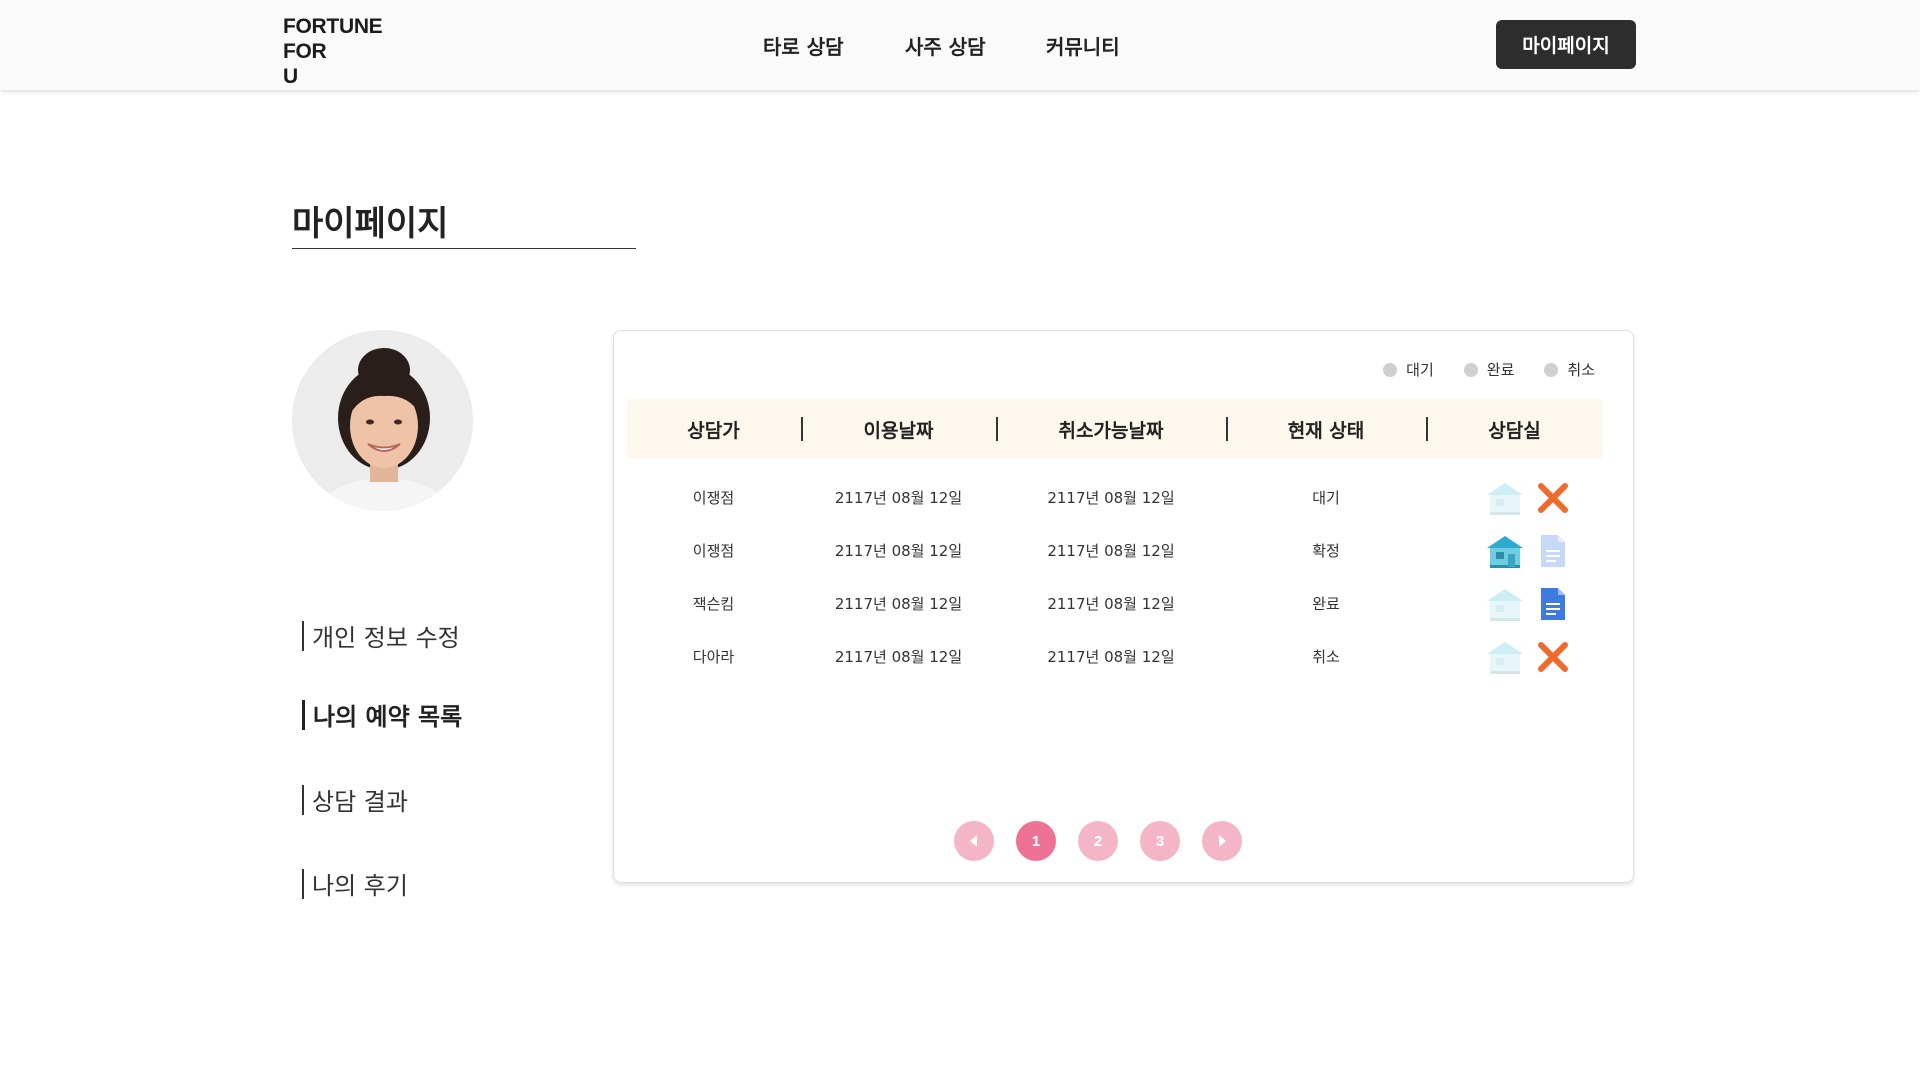 The height and width of the screenshot is (1080, 1920). Describe the element at coordinates (1326, 551) in the screenshot. I see `cell-status: 확정` at that location.